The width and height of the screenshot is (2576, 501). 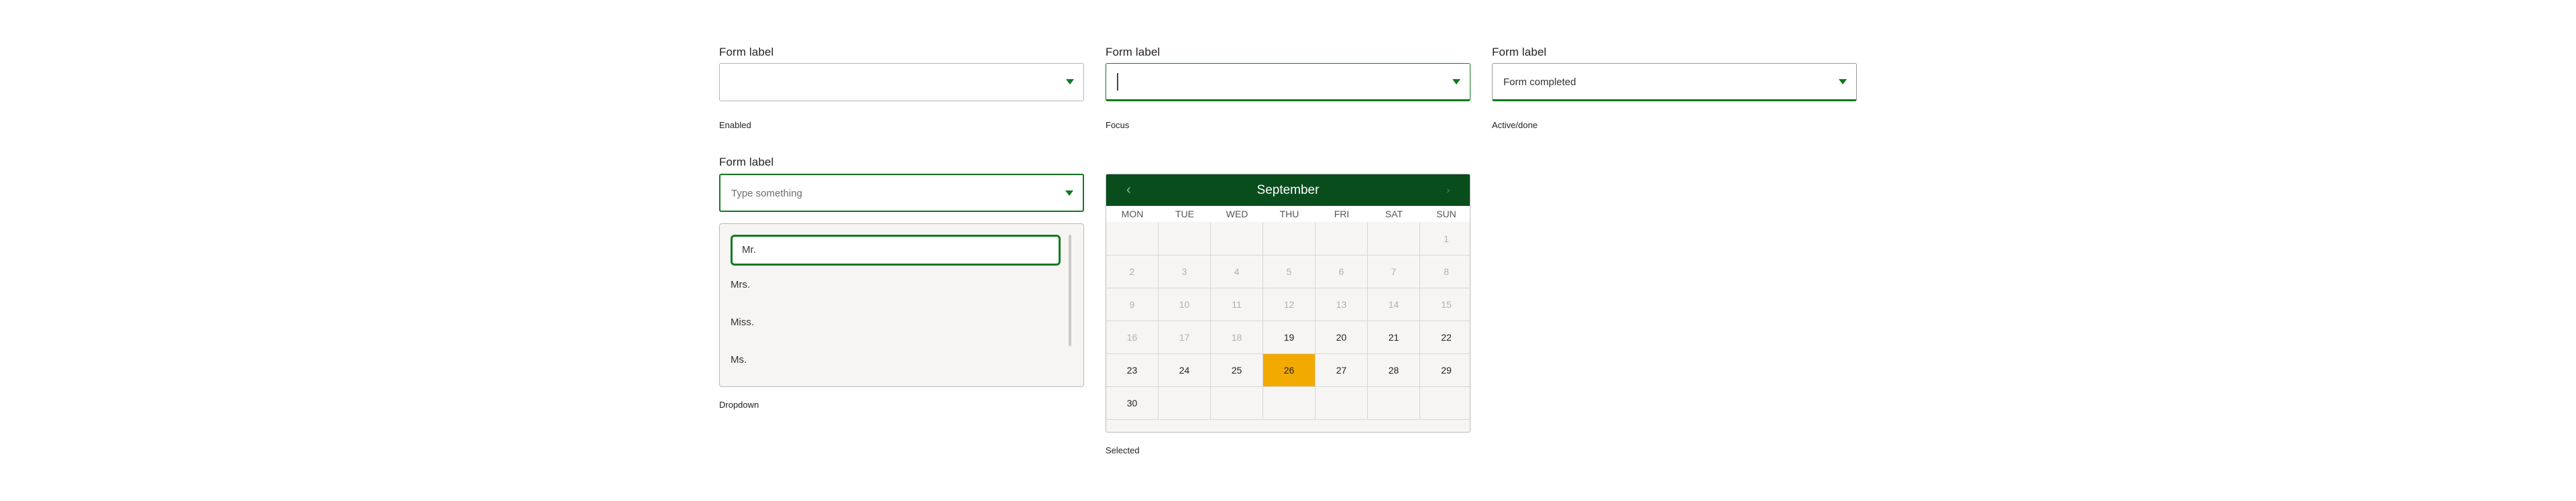 What do you see at coordinates (766, 194) in the screenshot?
I see `dropdown-placeholder: Type something` at bounding box center [766, 194].